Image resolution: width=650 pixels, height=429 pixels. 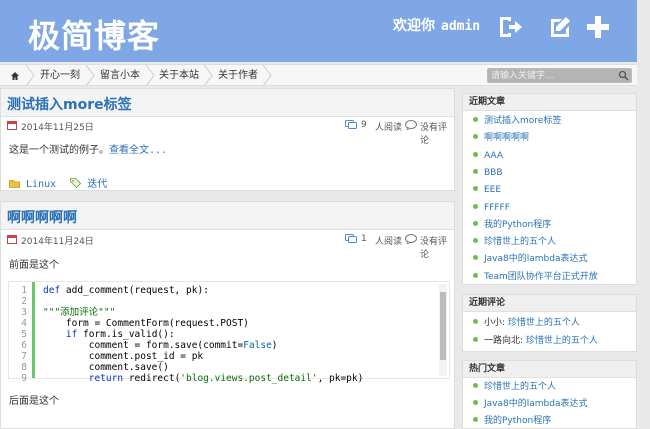 What do you see at coordinates (179, 75) in the screenshot?
I see `nav-item-about-site: 关于本站` at bounding box center [179, 75].